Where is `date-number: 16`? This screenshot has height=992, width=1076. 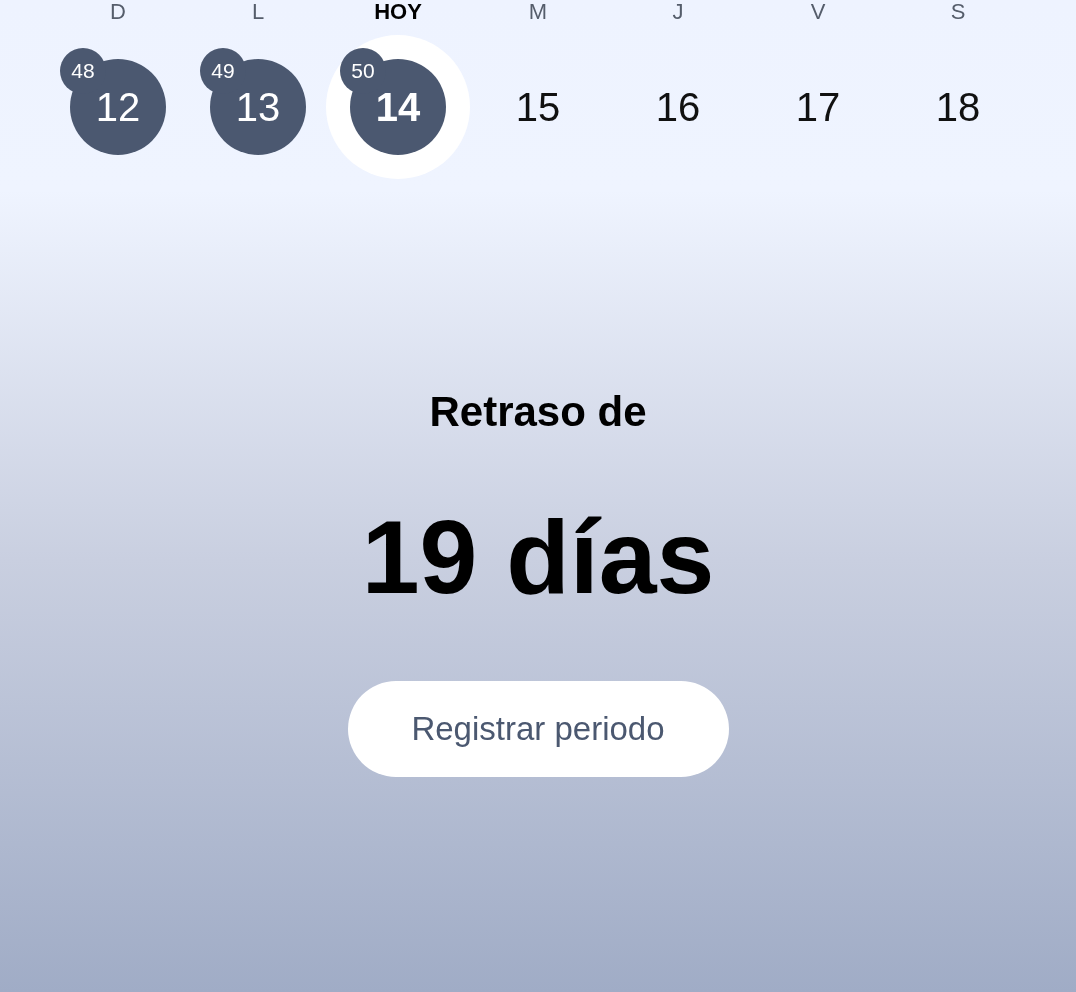
date-number: 16 is located at coordinates (678, 107).